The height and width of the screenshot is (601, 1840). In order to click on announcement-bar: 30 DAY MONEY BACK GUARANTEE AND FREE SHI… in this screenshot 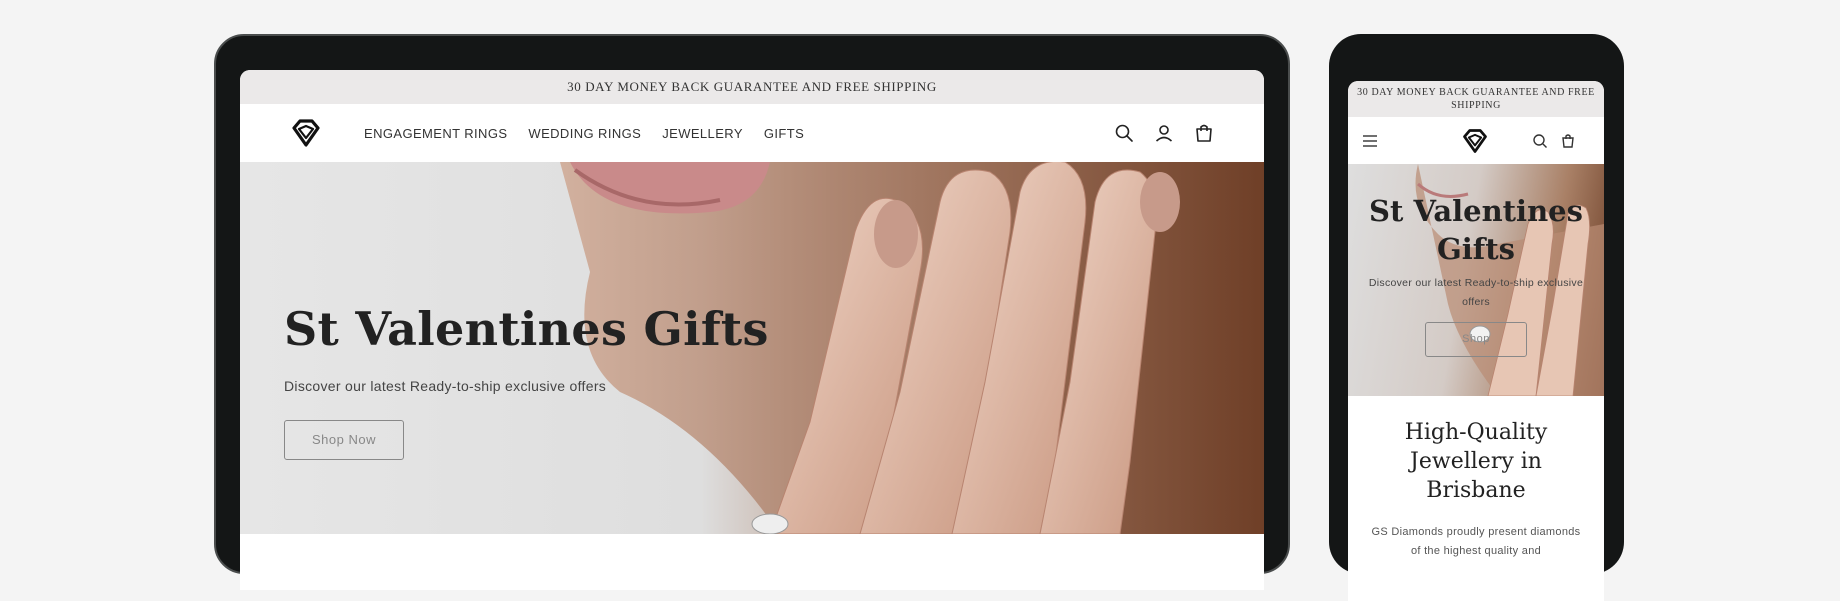, I will do `click(752, 87)`.